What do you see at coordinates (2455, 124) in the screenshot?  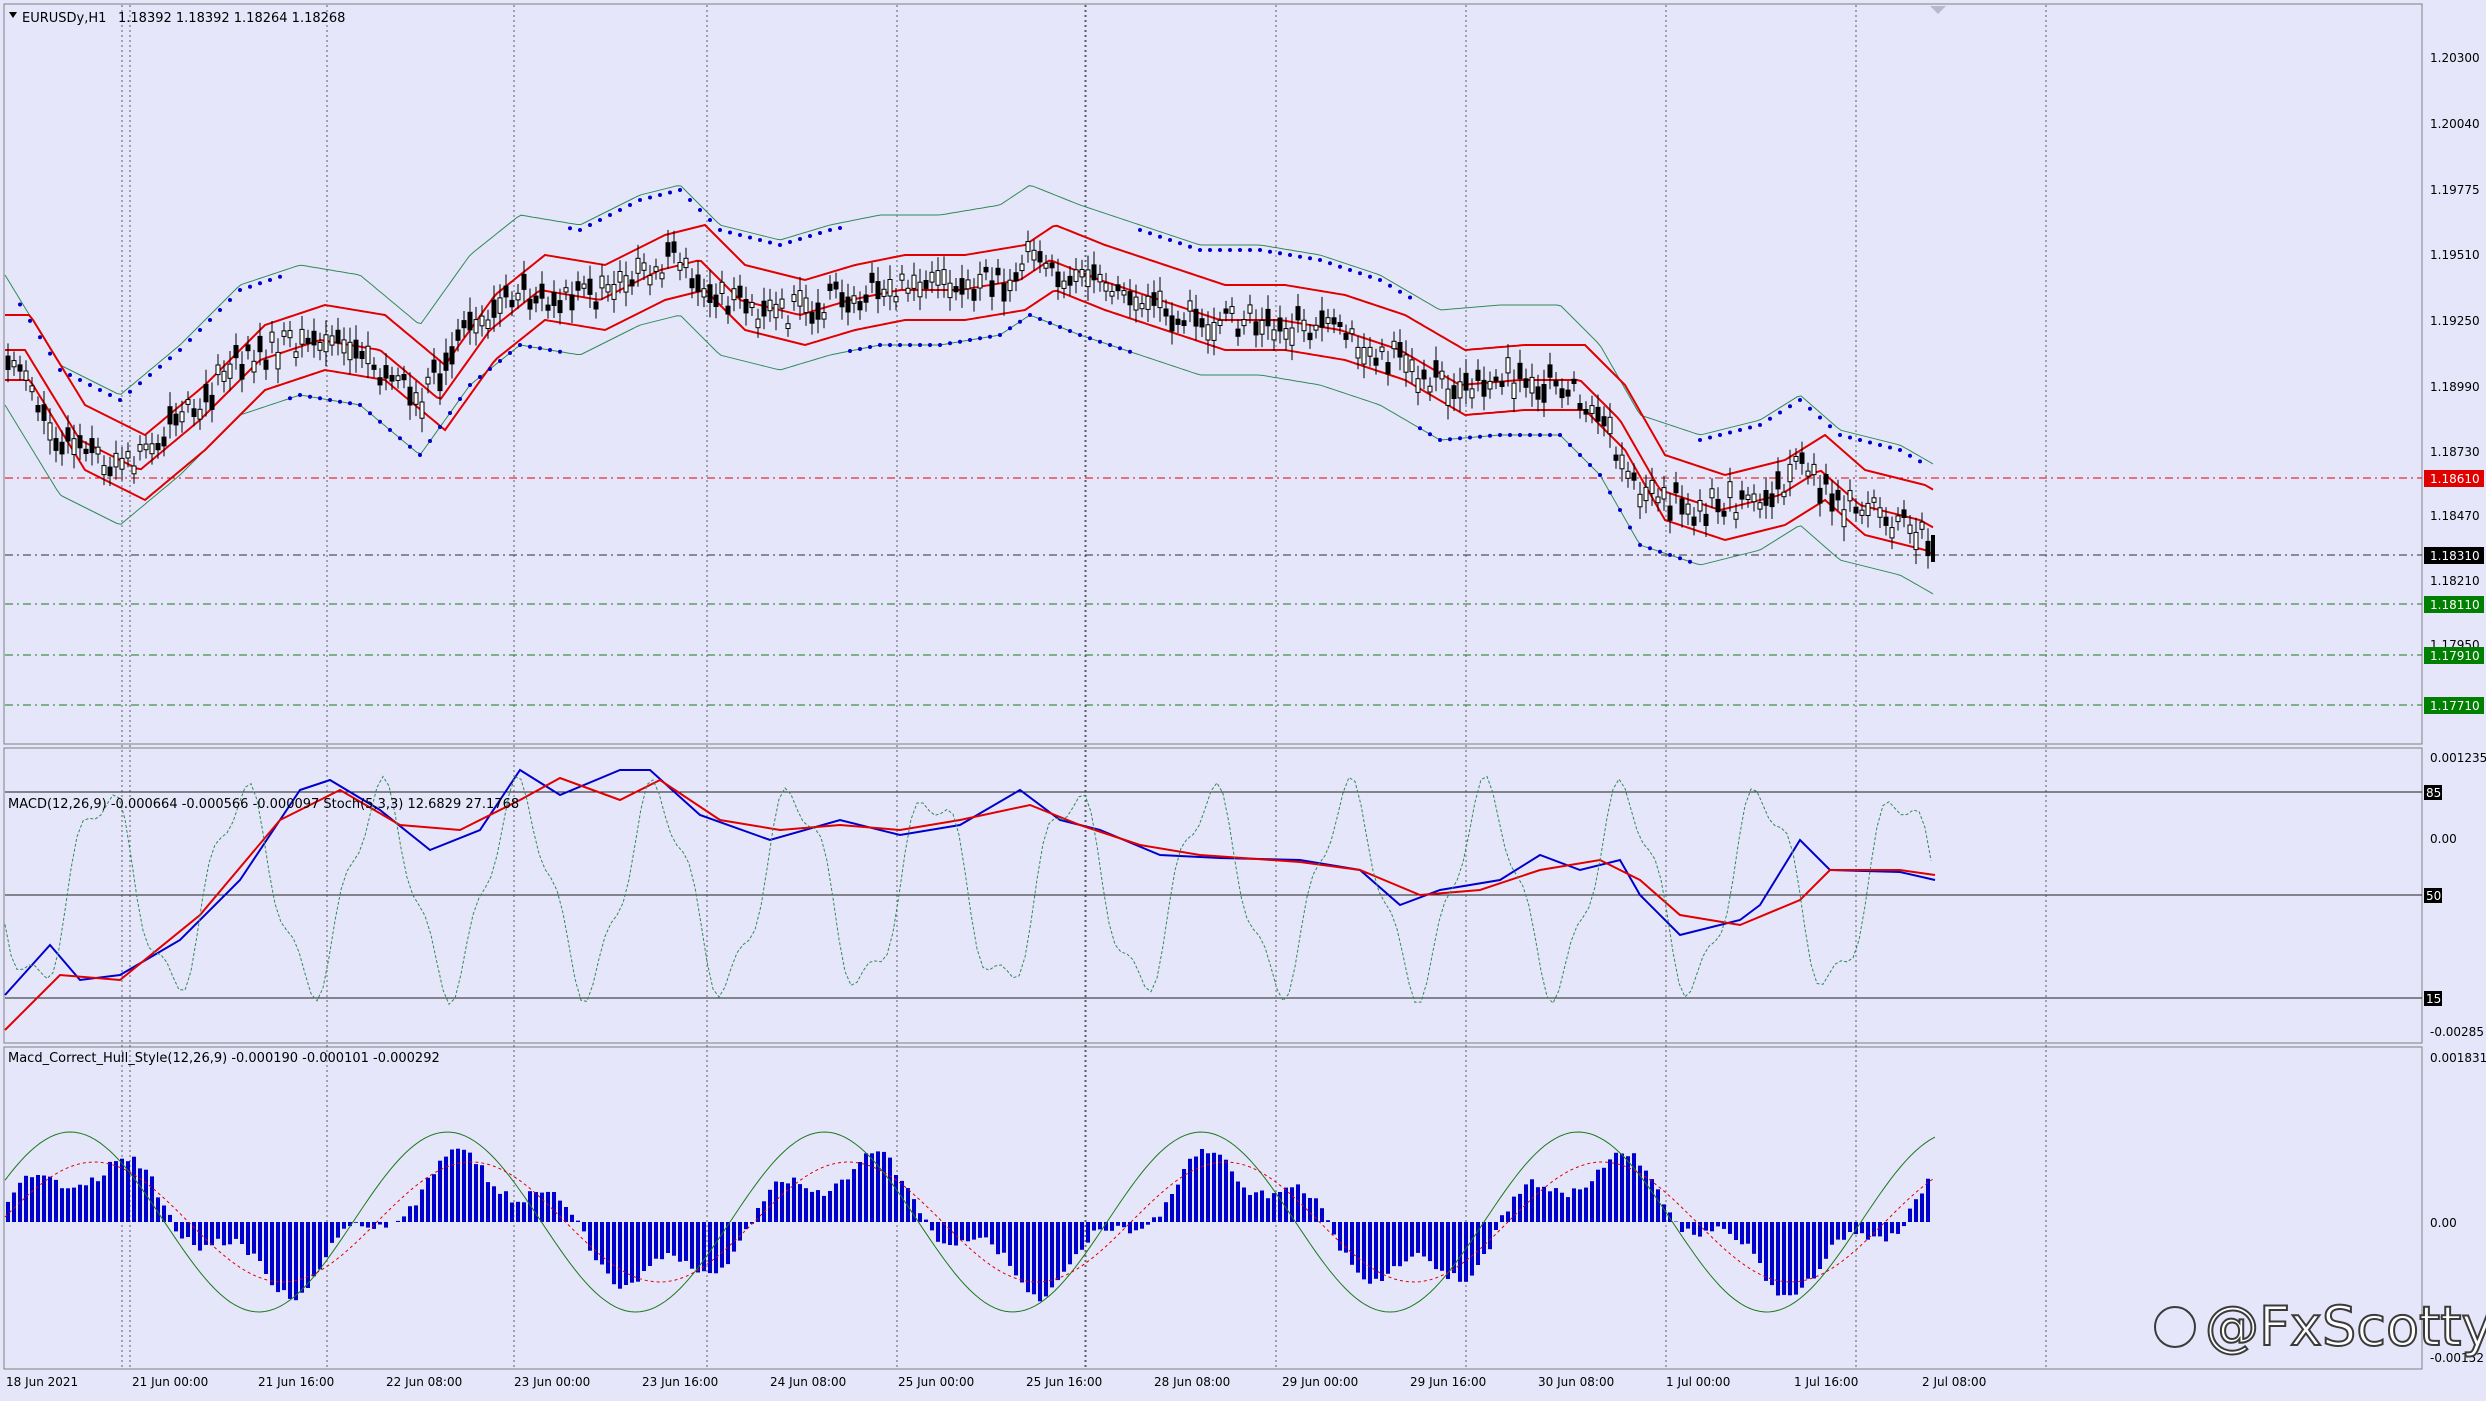 I see `price-tick: 1.20040` at bounding box center [2455, 124].